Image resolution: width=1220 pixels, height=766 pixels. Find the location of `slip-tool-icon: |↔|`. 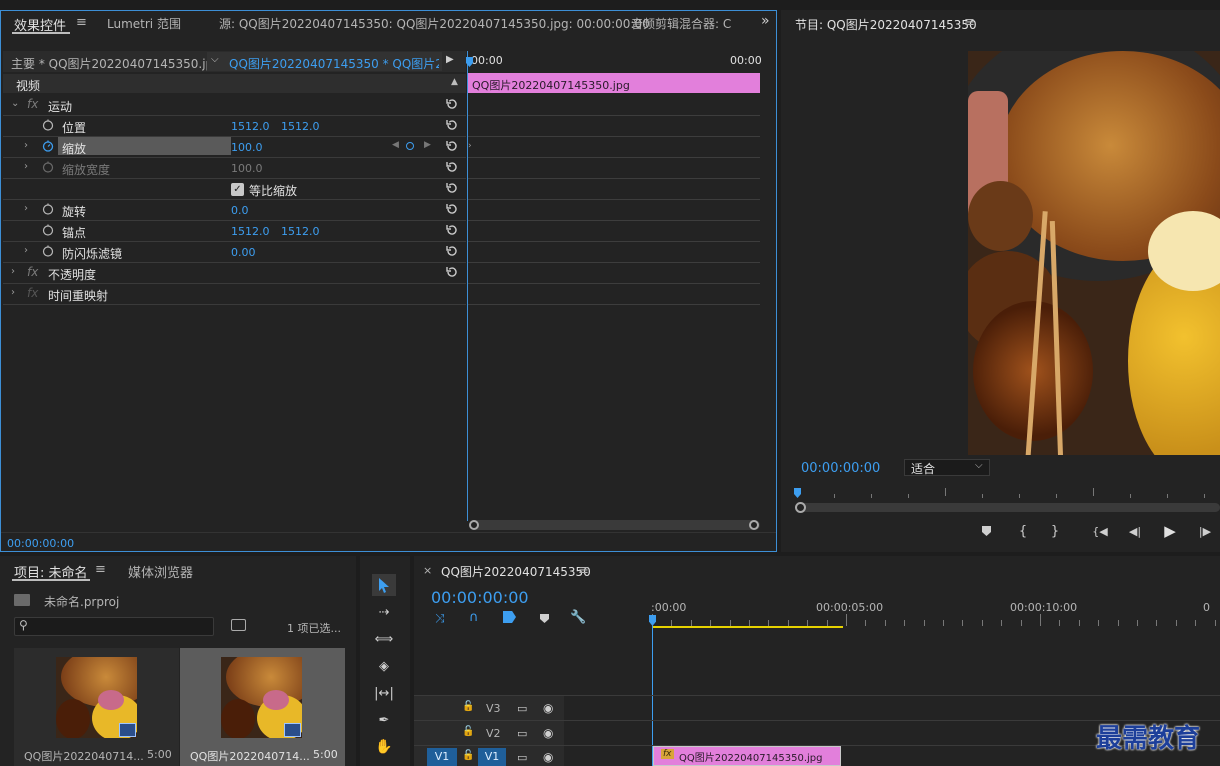

slip-tool-icon: |↔| is located at coordinates (384, 693).